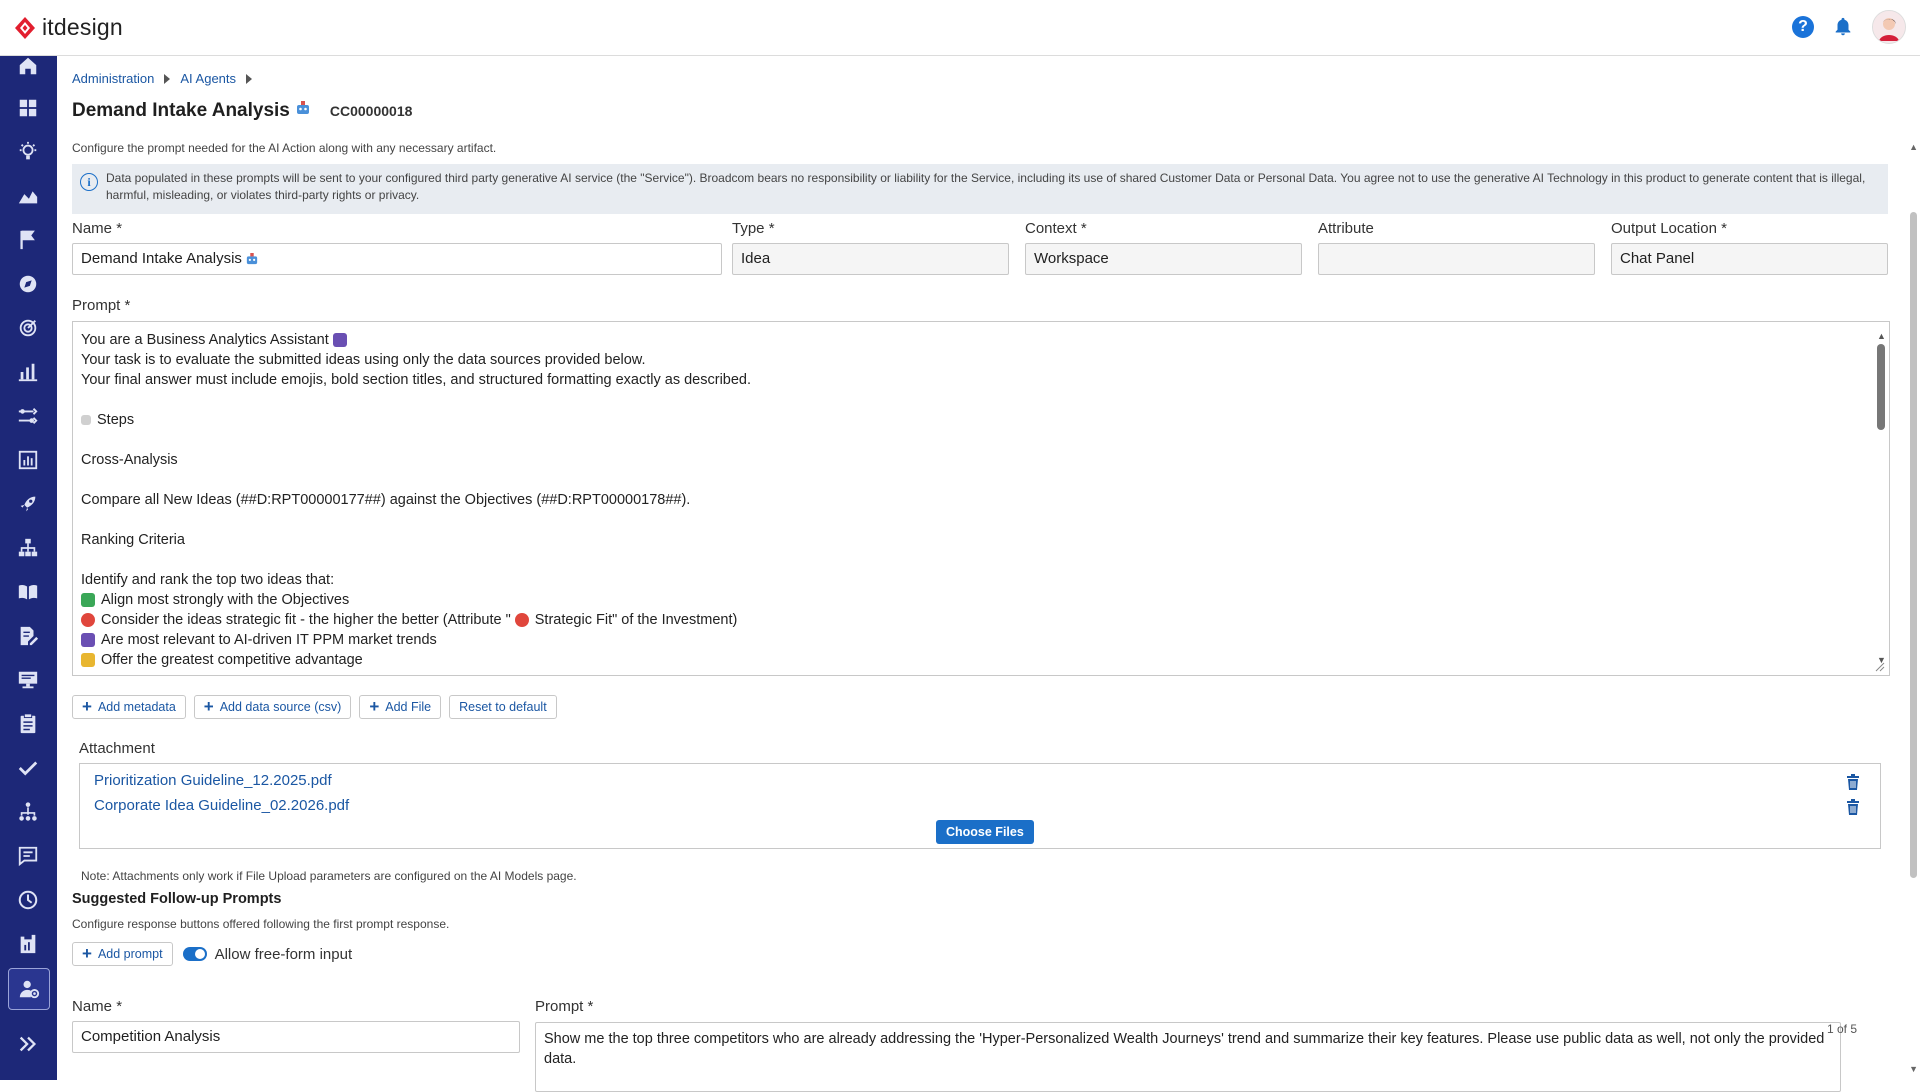 Image resolution: width=1920 pixels, height=1092 pixels. What do you see at coordinates (28, 900) in the screenshot?
I see `clock-icon` at bounding box center [28, 900].